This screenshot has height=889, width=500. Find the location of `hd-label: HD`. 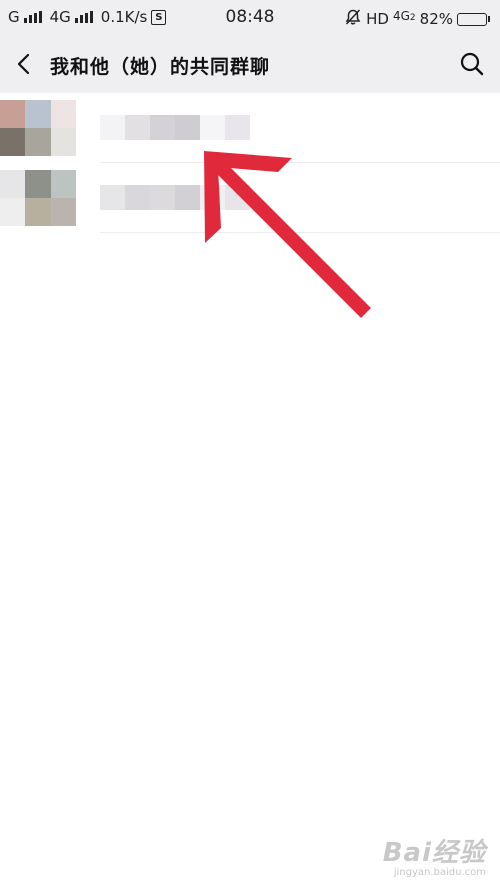

hd-label: HD is located at coordinates (377, 19).